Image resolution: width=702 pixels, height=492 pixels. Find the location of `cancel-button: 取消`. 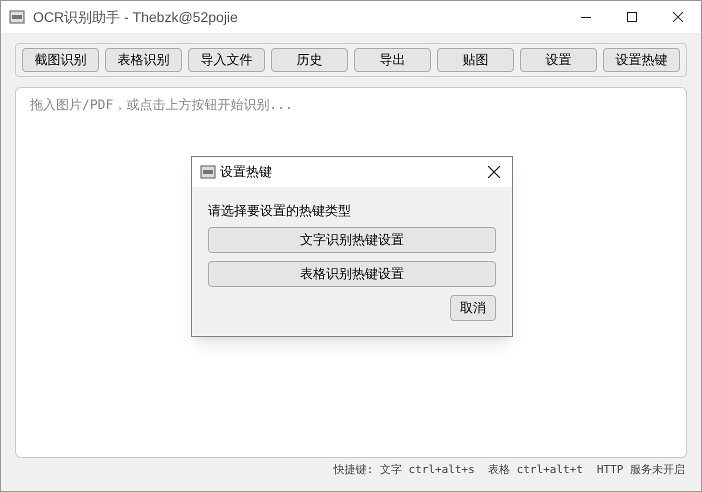

cancel-button: 取消 is located at coordinates (473, 307).